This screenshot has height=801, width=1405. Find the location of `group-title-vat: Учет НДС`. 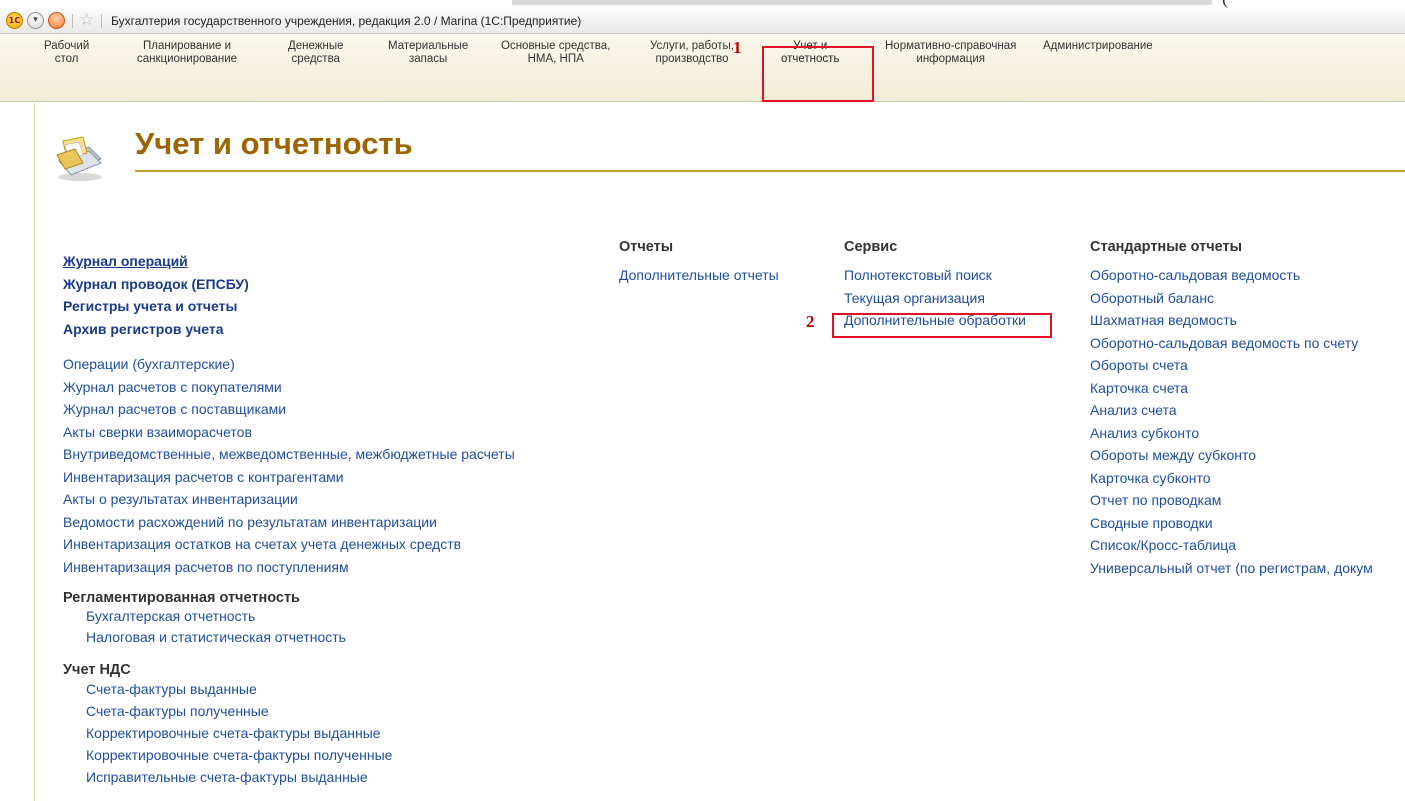

group-title-vat: Учет НДС is located at coordinates (97, 670).